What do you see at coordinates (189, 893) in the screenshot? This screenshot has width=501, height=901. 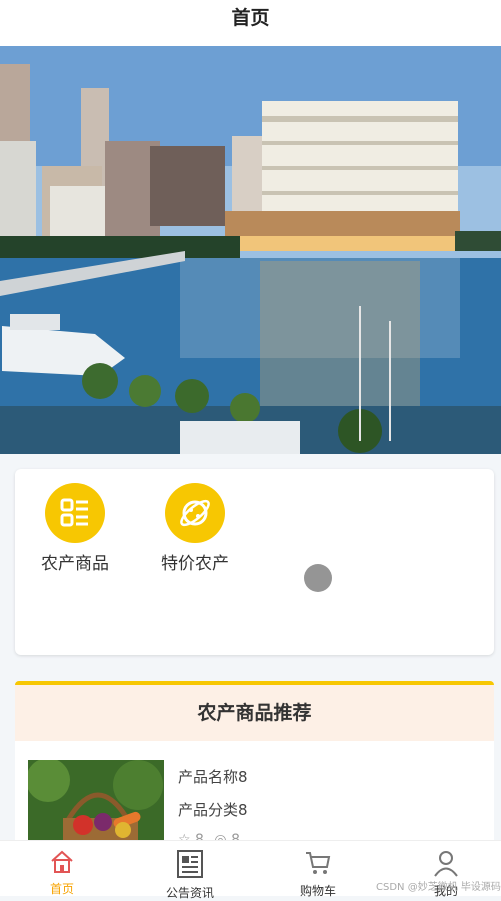 I see `tab-label: 公告资讯` at bounding box center [189, 893].